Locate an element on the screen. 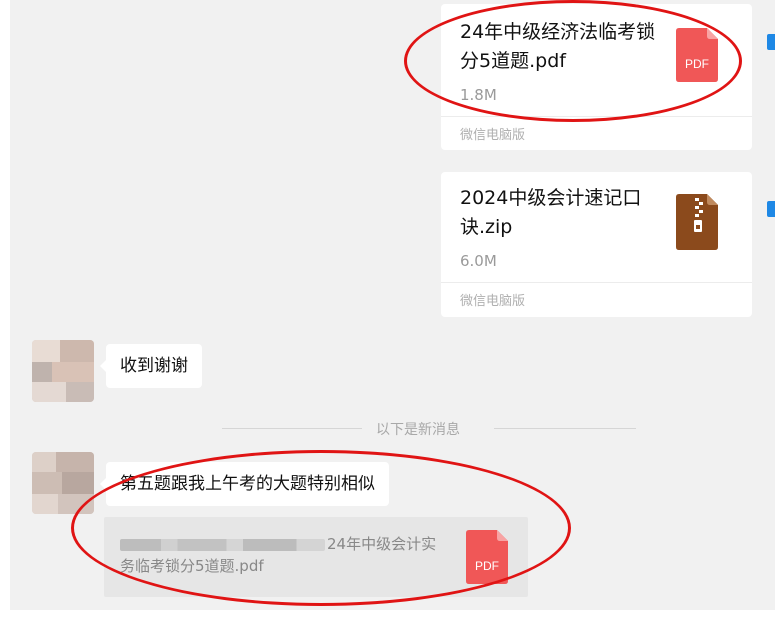  file-message-pdf: 24年中级经济法临考锁分5道题.pdf 1.8M 微信电脑版 PDF is located at coordinates (596, 77).